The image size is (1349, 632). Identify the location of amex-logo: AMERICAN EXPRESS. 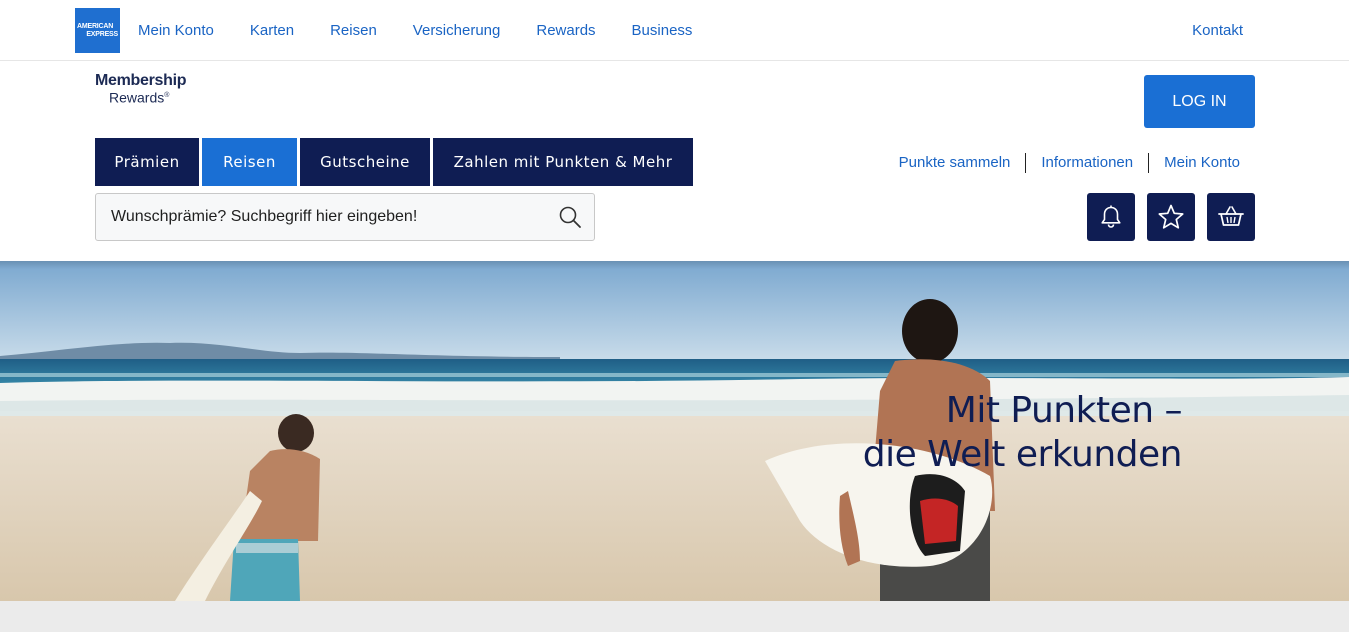
(97, 30).